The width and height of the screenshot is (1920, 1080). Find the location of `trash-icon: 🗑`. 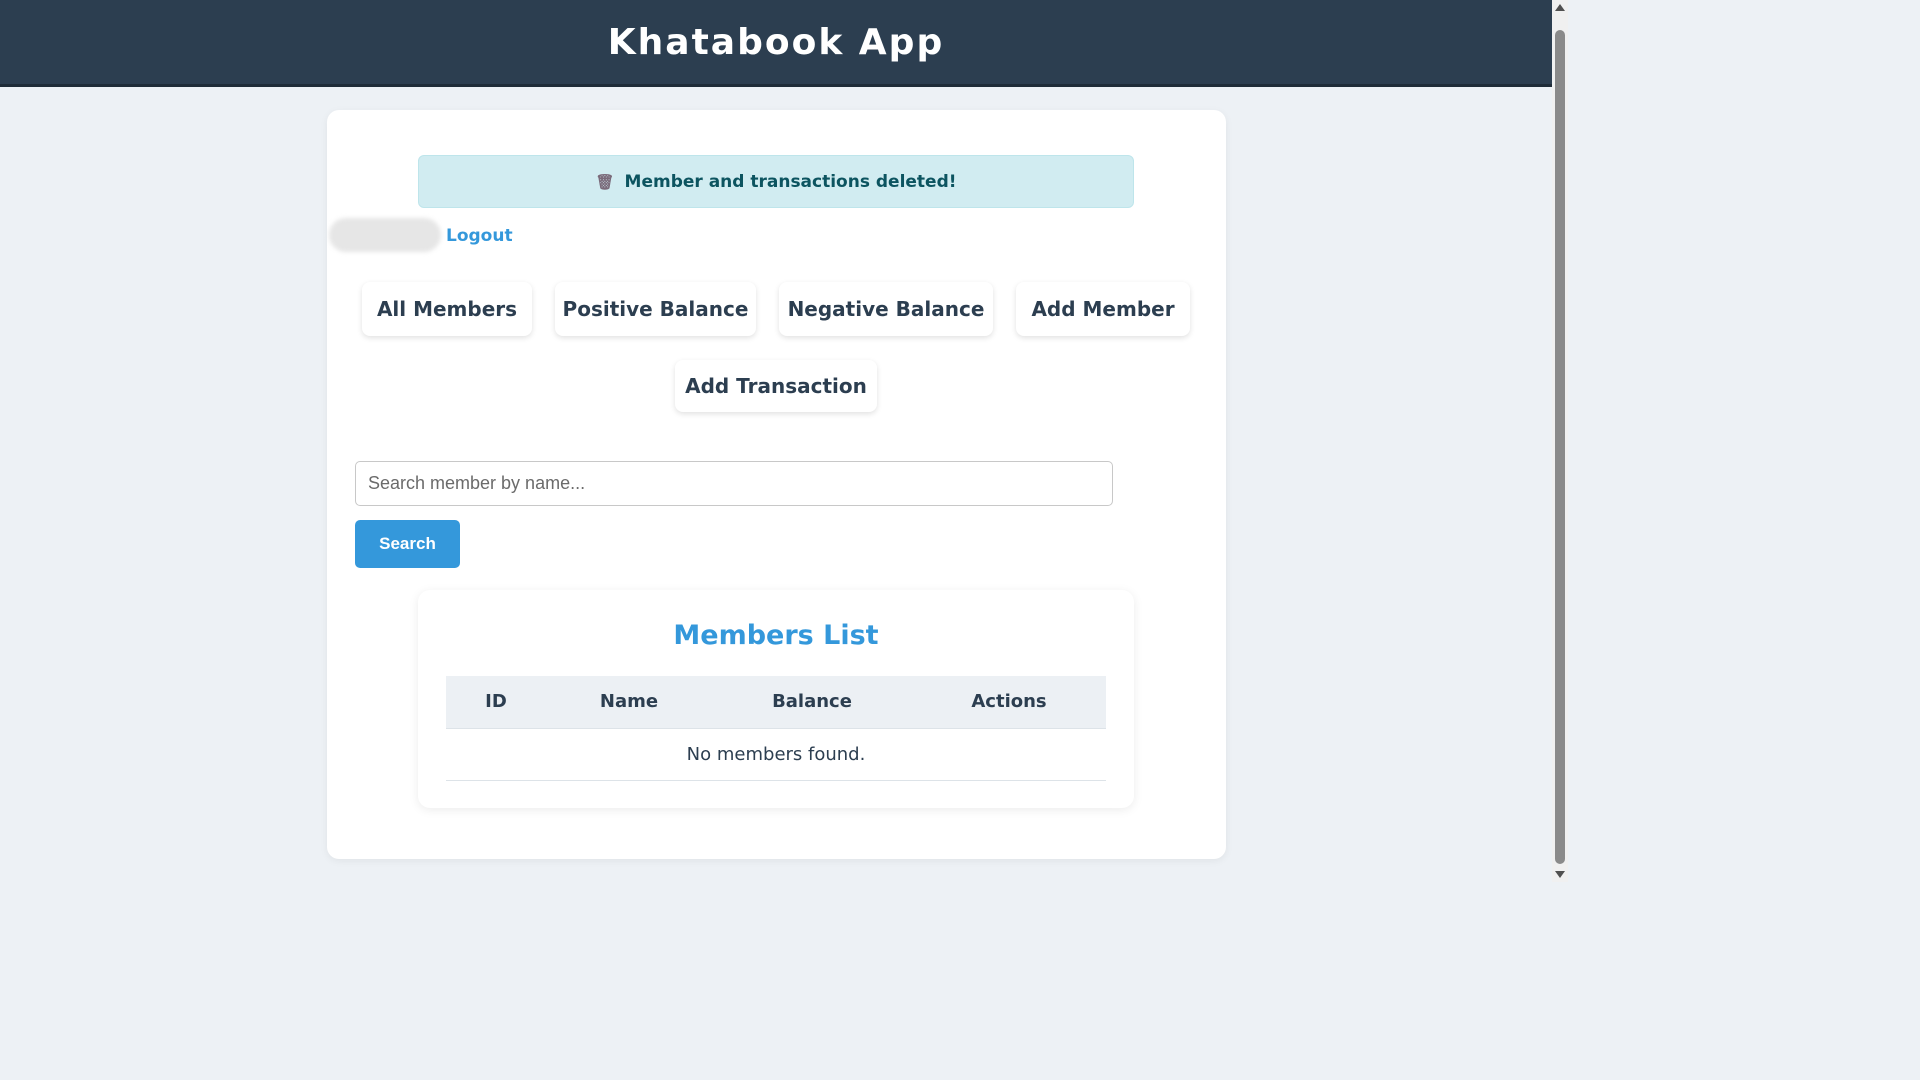

trash-icon: 🗑 is located at coordinates (605, 181).